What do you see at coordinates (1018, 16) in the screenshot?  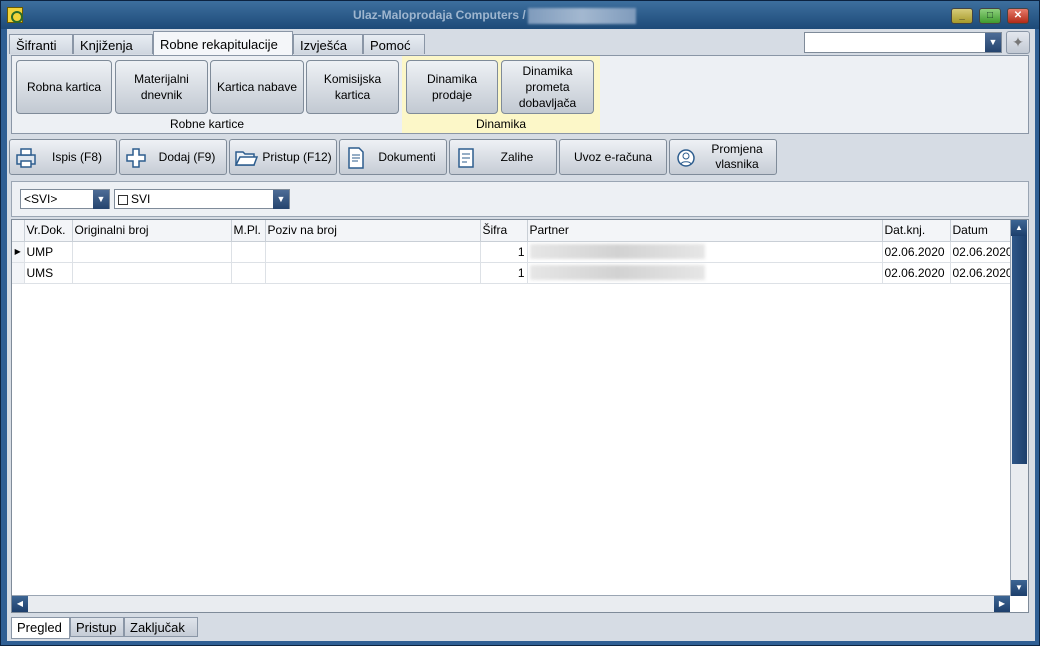 I see `close-button: ✕` at bounding box center [1018, 16].